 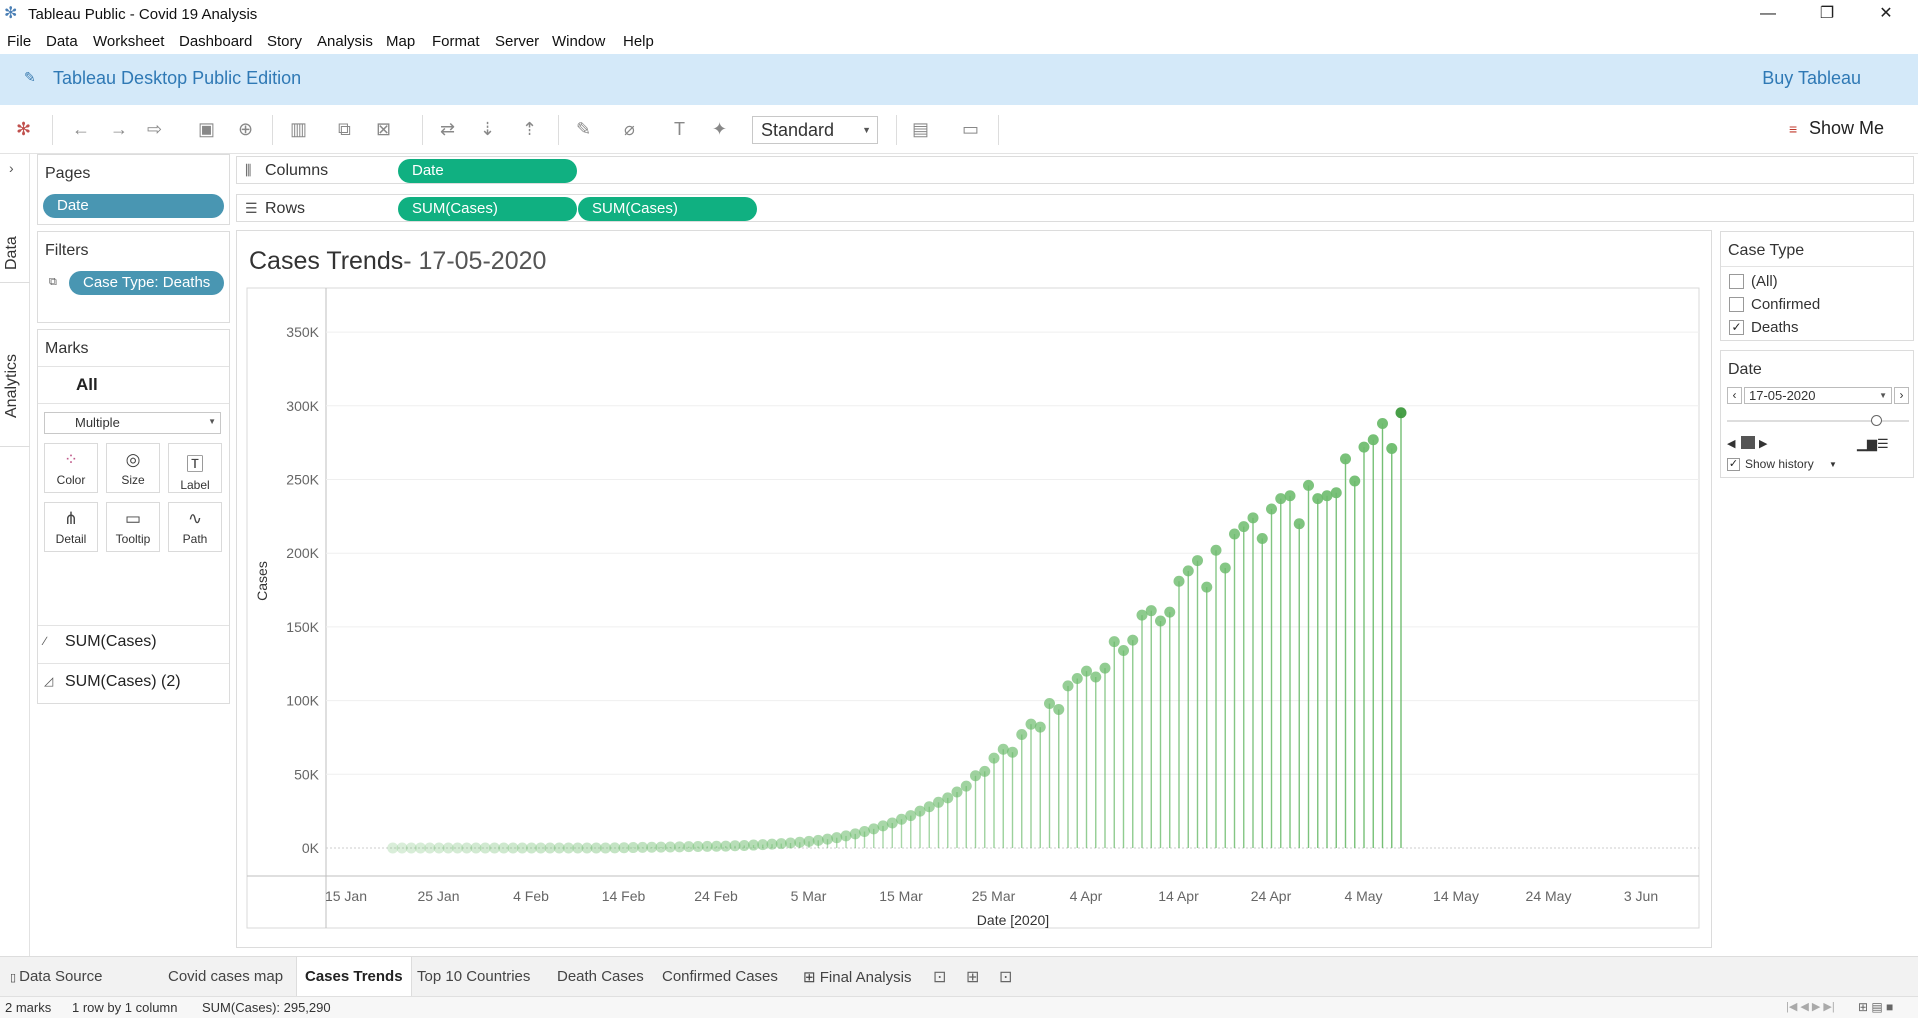 I want to click on marks-all-label: All, so click(x=87, y=385).